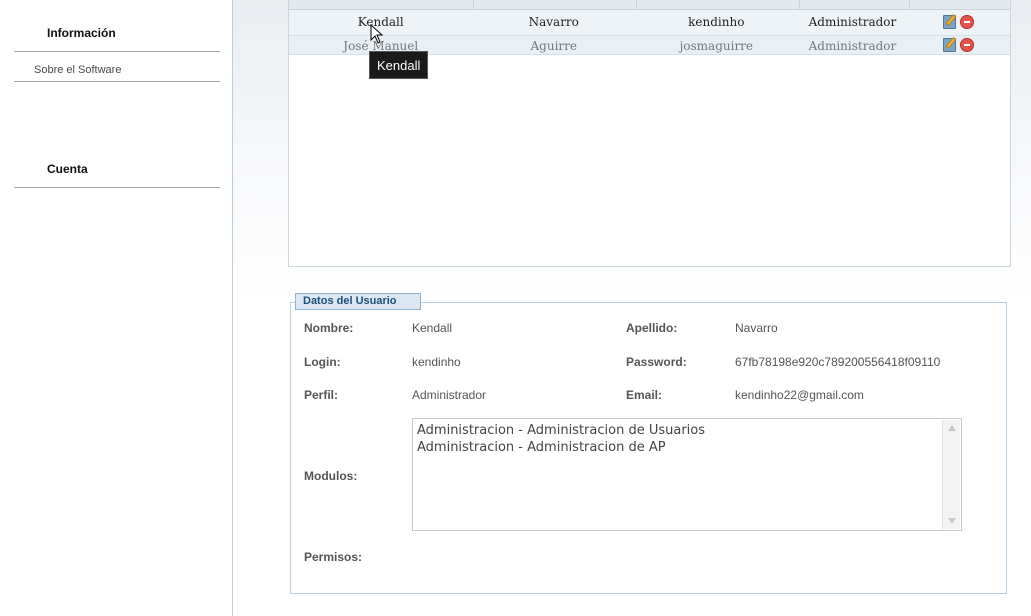 The image size is (1031, 616). What do you see at coordinates (81, 33) in the screenshot?
I see `sidebar-heading-informacion: Información` at bounding box center [81, 33].